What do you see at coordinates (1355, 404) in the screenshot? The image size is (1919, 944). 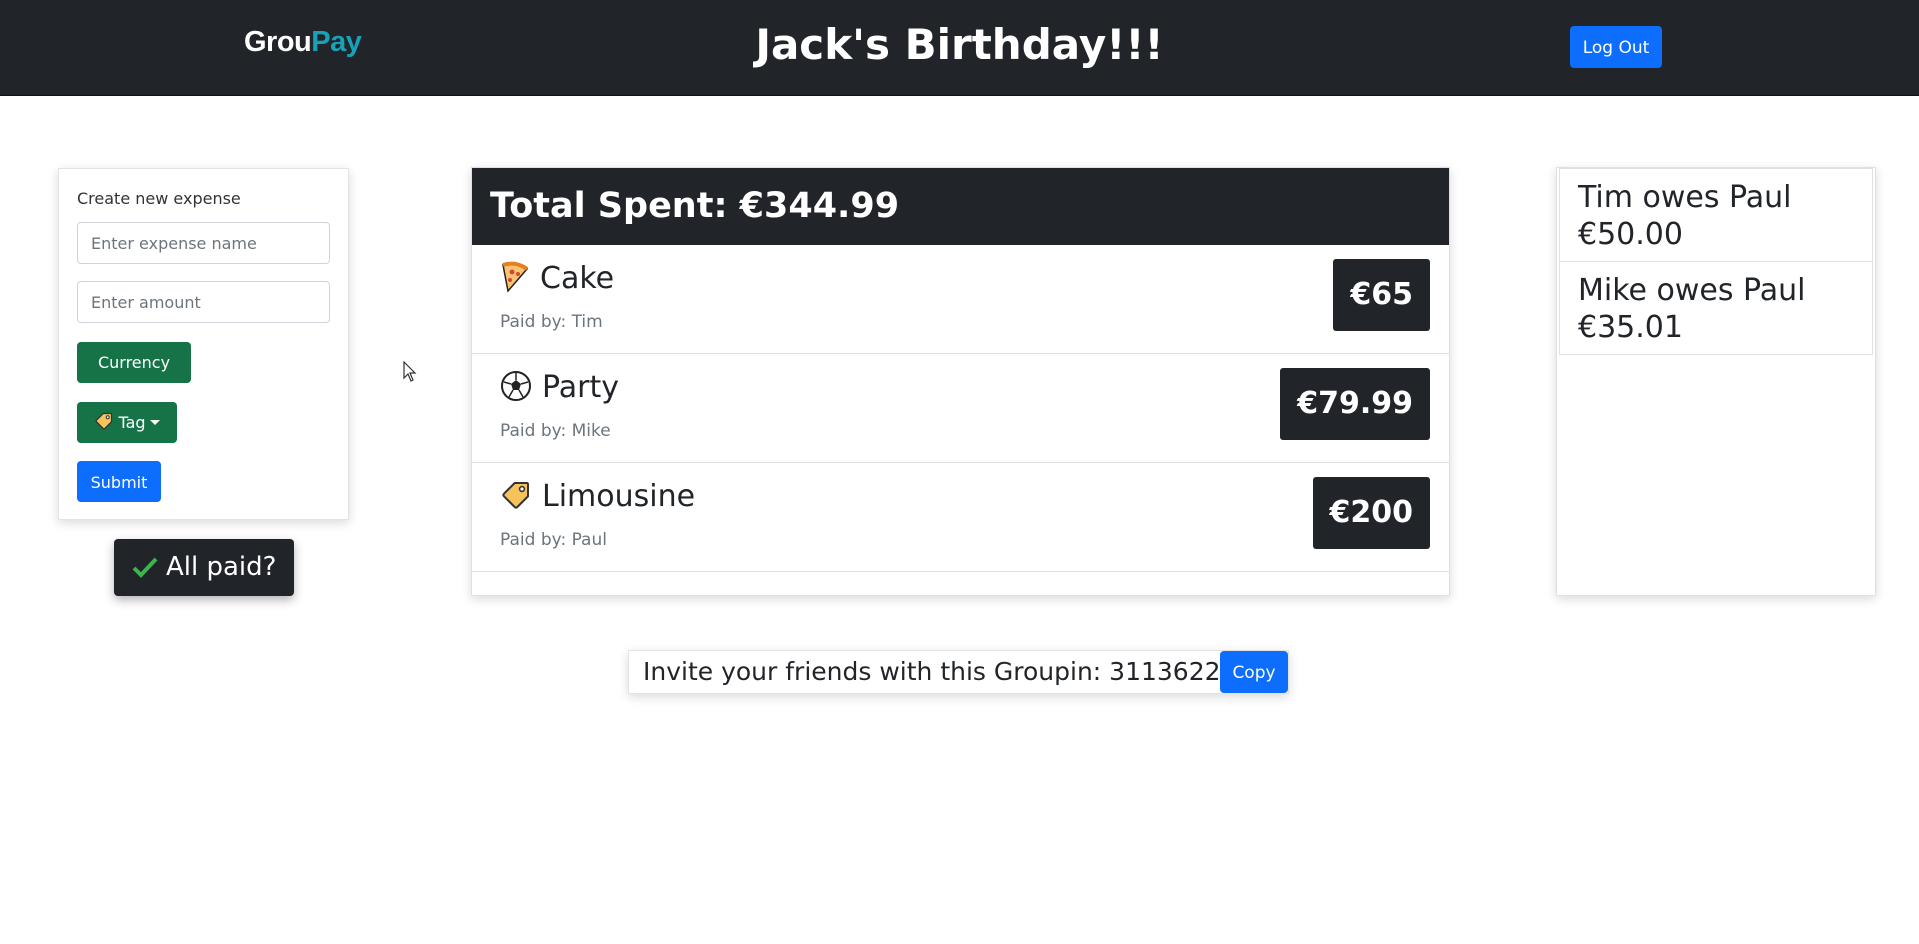 I see `expense-amount-badge: €79.99` at bounding box center [1355, 404].